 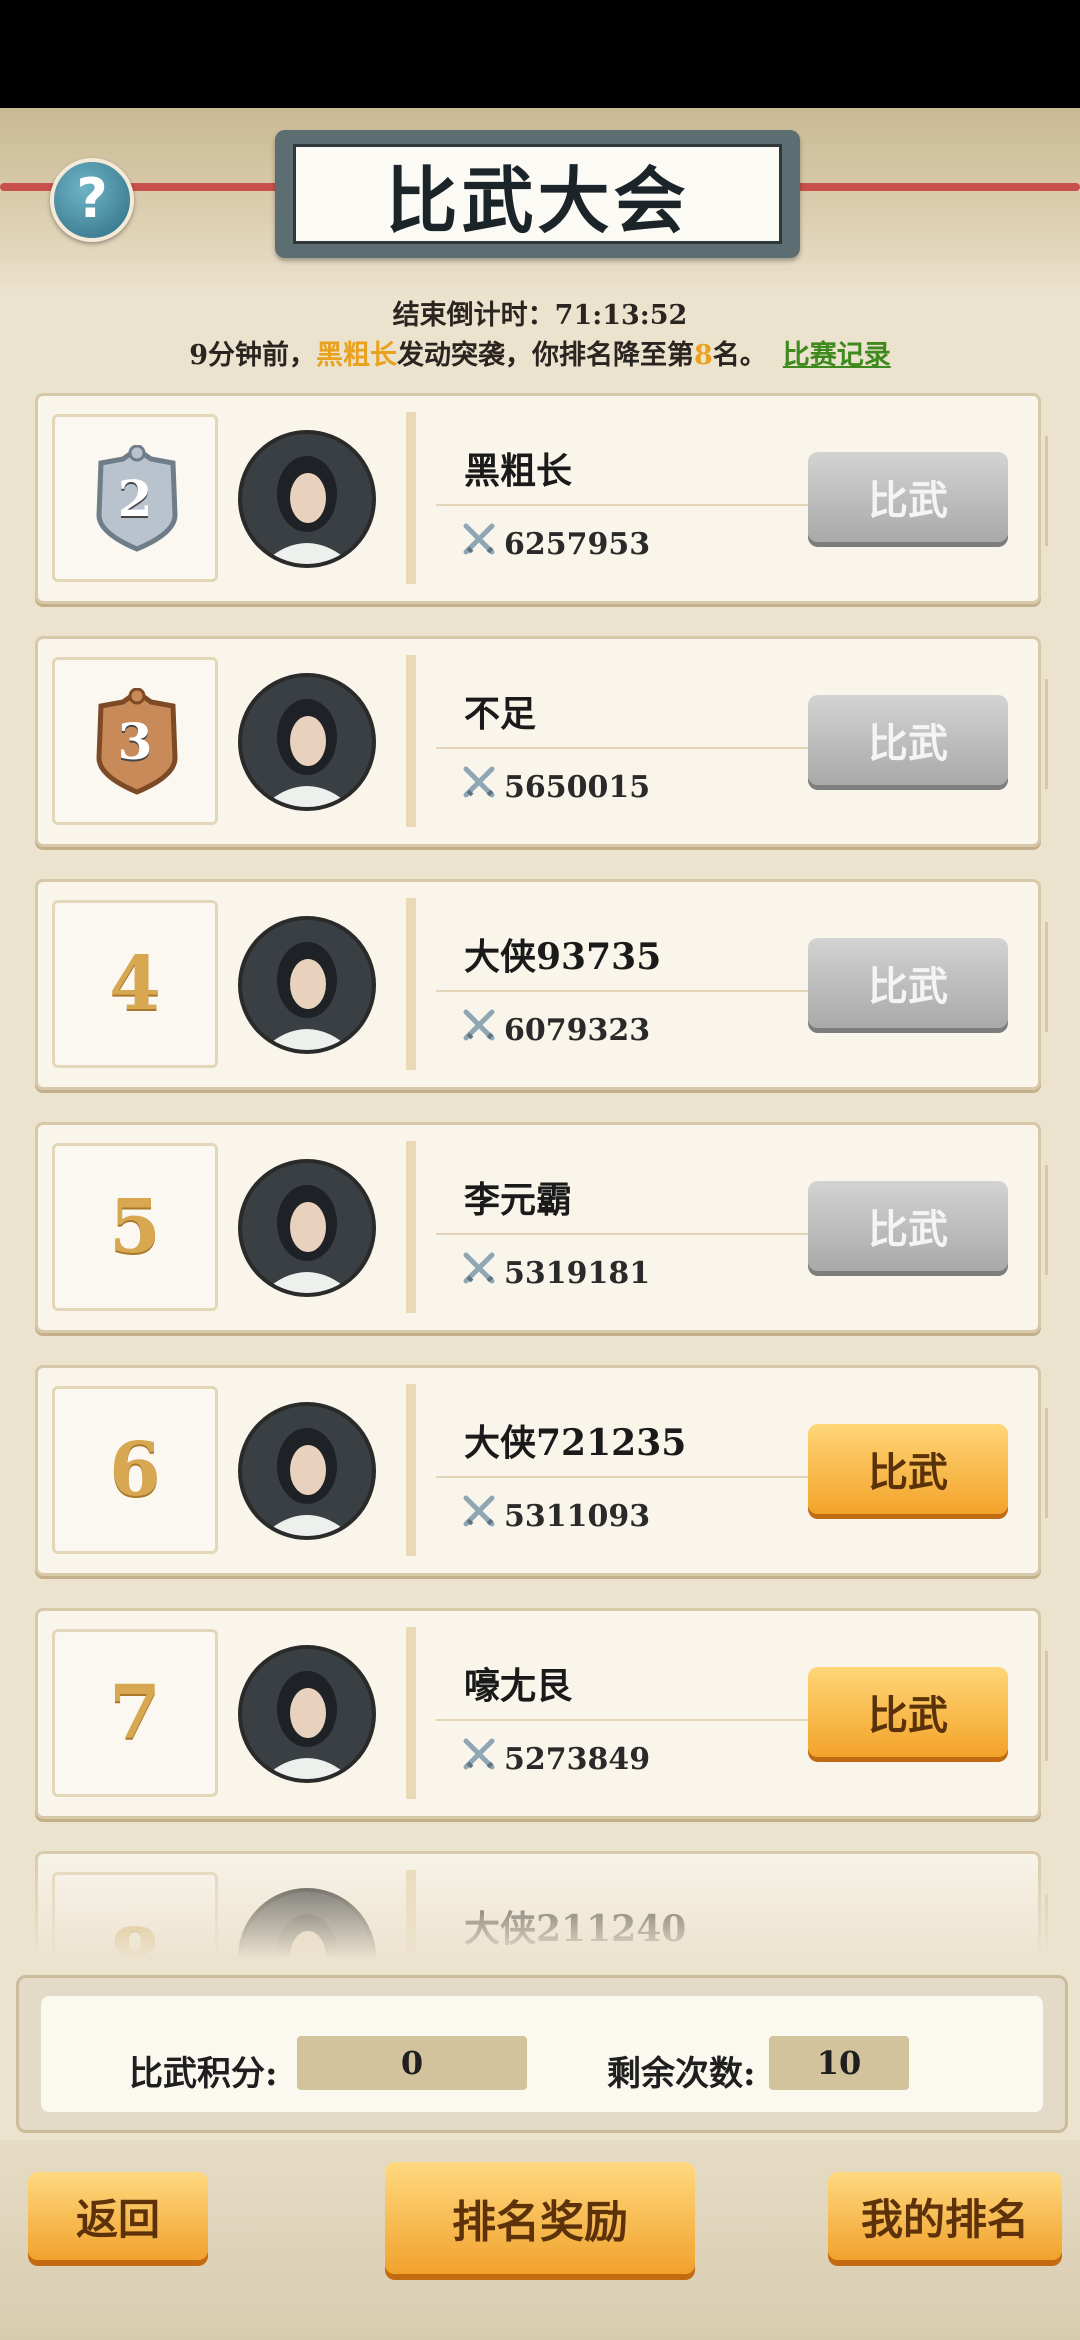 What do you see at coordinates (945, 2216) in the screenshot?
I see `my-rank-button: 我的排名` at bounding box center [945, 2216].